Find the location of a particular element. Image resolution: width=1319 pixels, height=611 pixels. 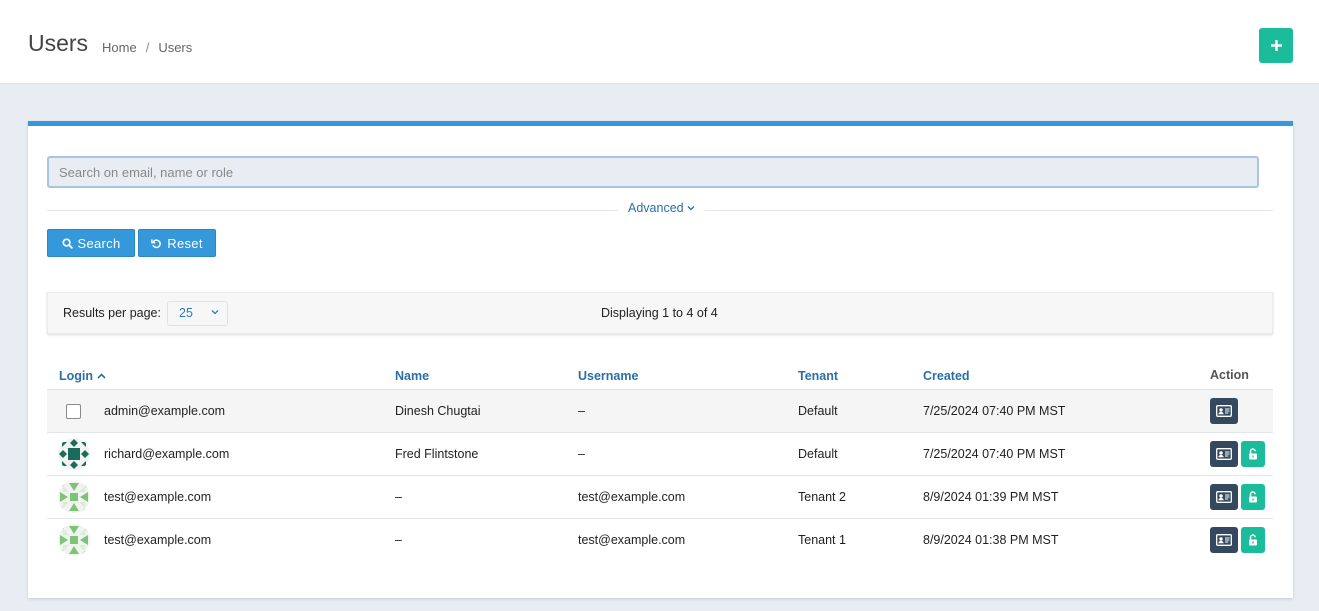

undo-icon is located at coordinates (156, 243).